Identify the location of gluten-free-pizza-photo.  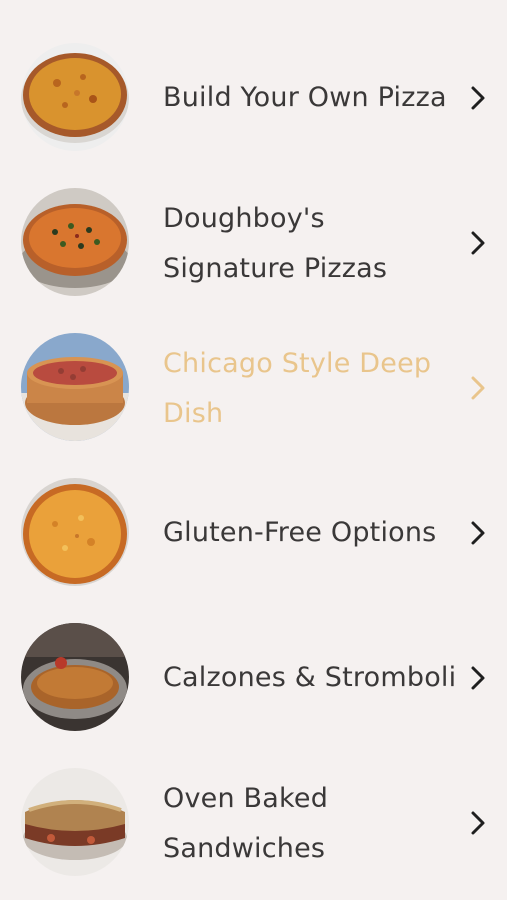
(75, 532).